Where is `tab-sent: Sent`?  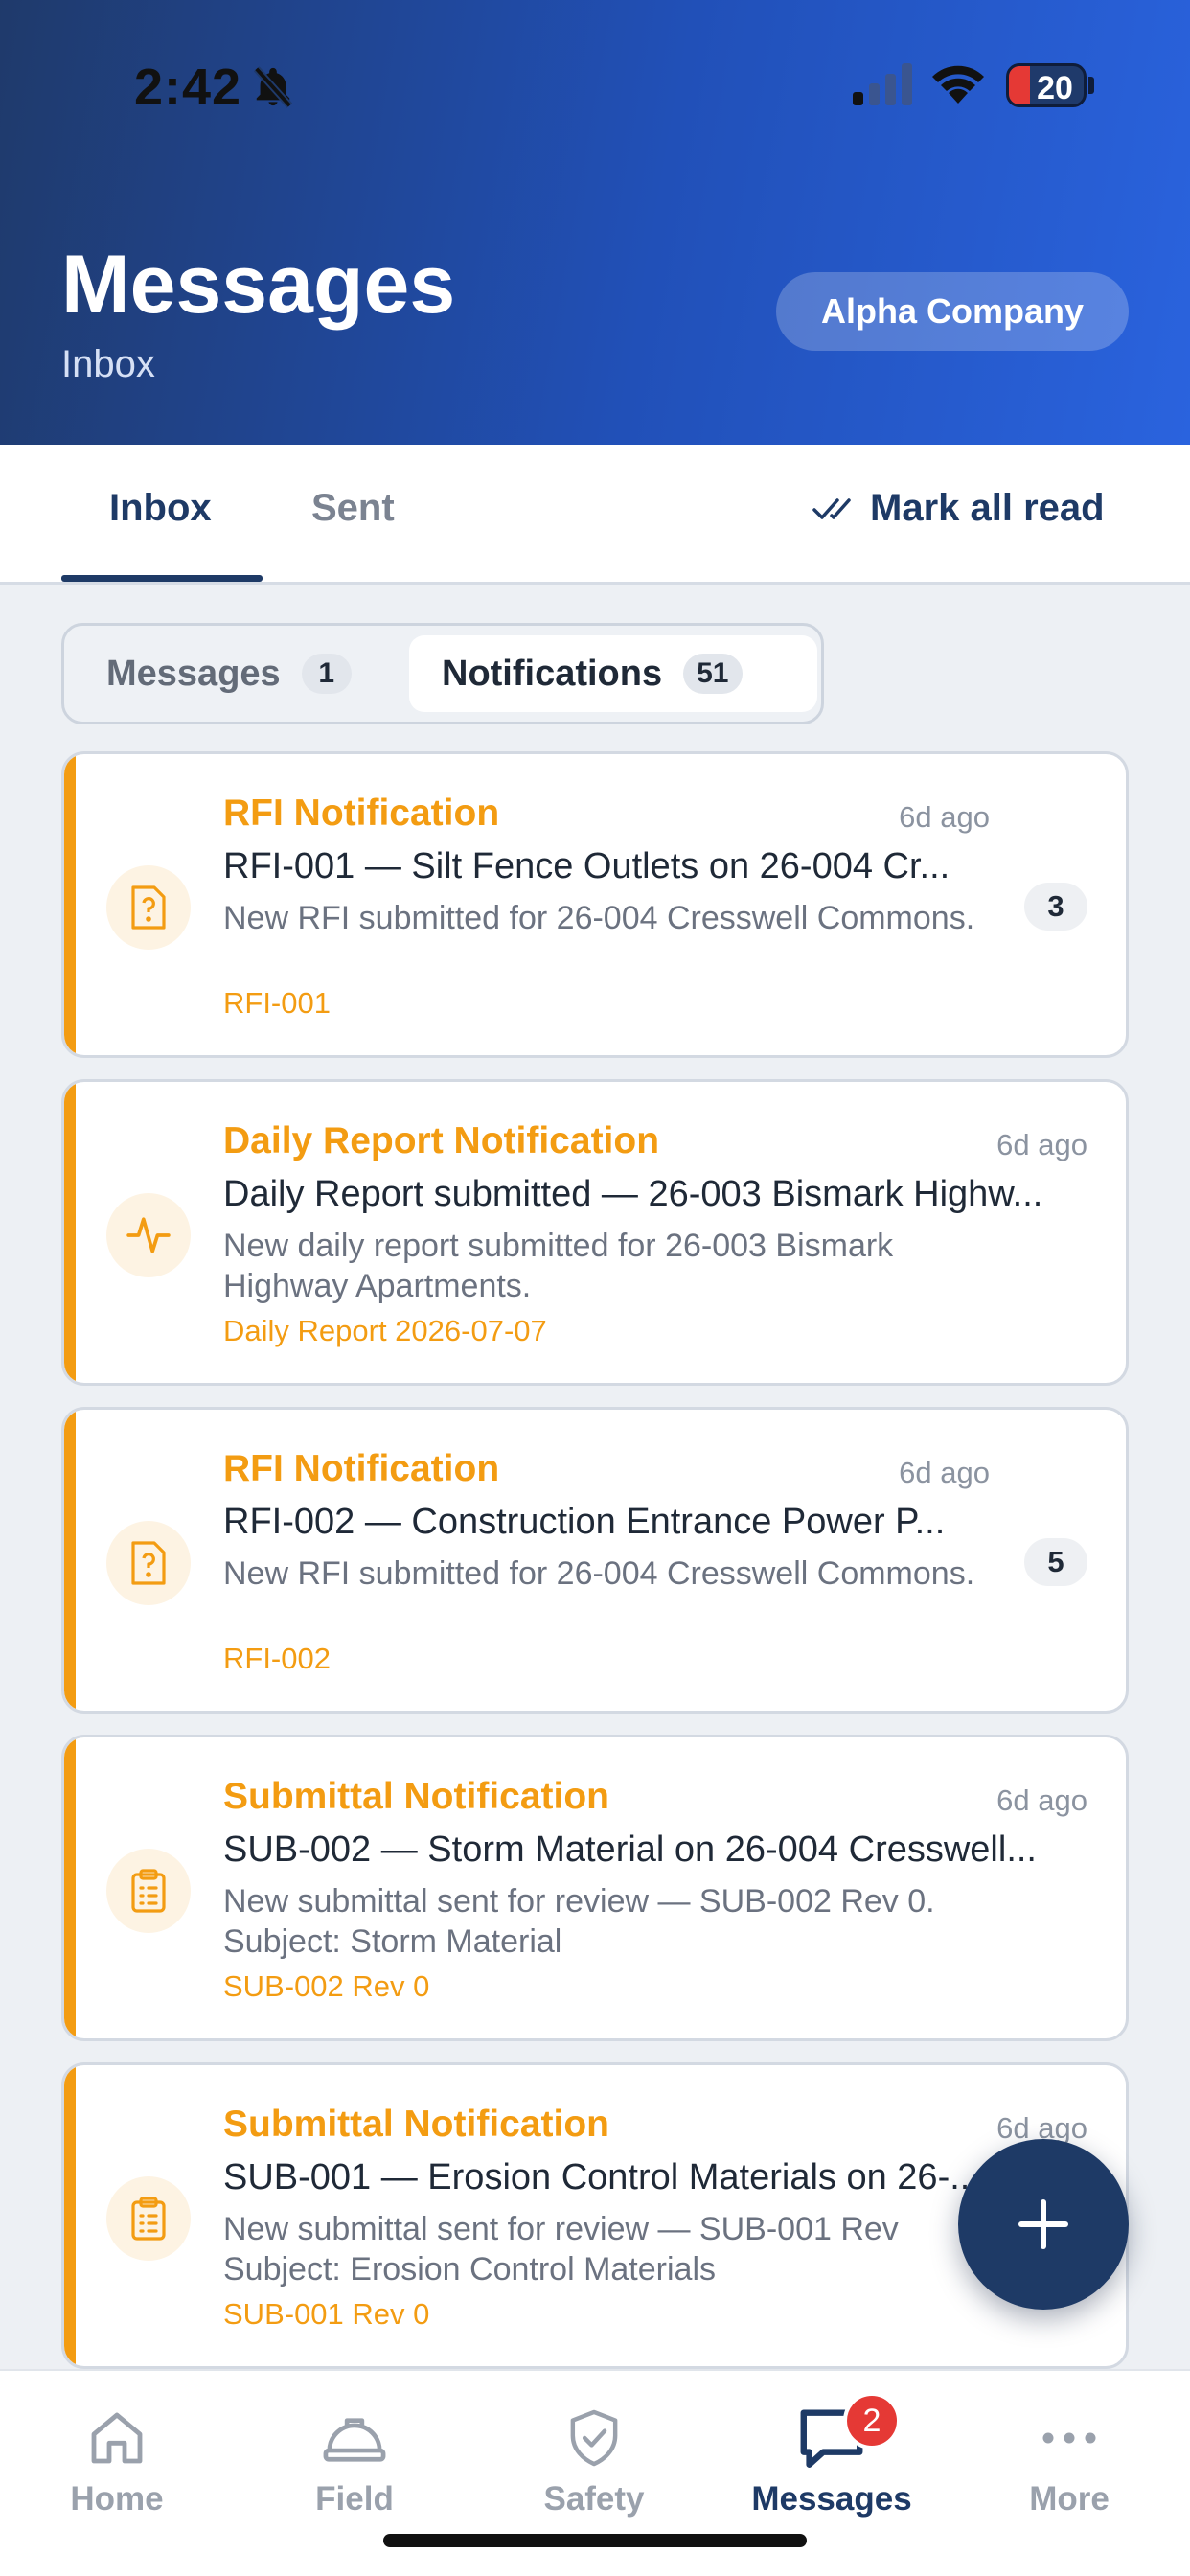
tab-sent: Sent is located at coordinates (353, 508).